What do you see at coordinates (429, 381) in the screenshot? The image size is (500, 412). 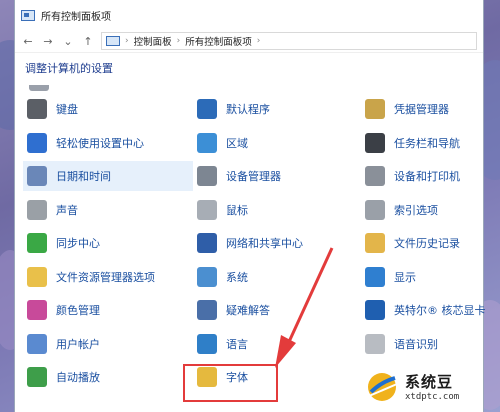 I see `watermark-title: 系统豆` at bounding box center [429, 381].